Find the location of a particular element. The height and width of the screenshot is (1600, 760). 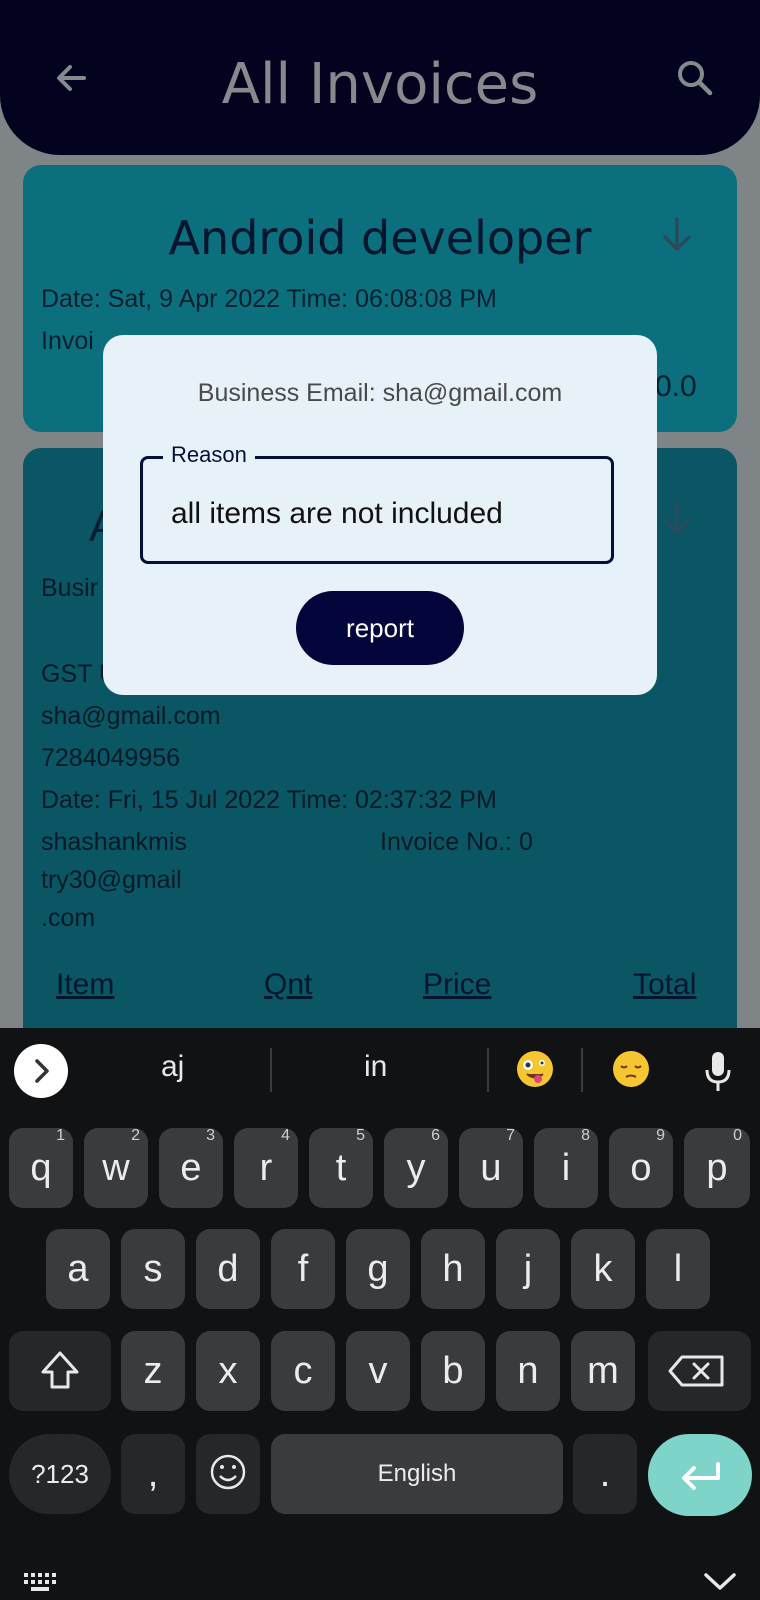

search-icon is located at coordinates (695, 78).